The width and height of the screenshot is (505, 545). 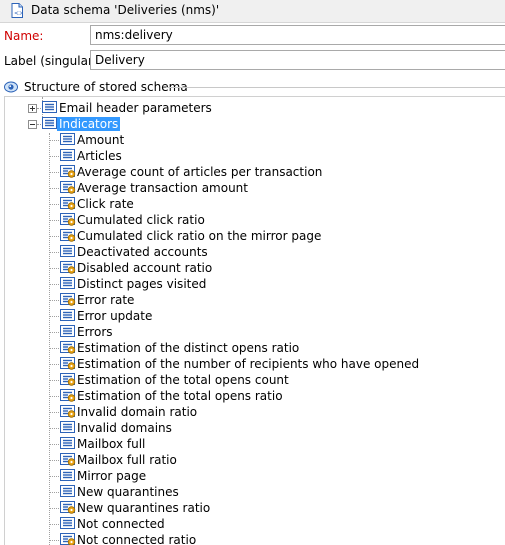 What do you see at coordinates (101, 140) in the screenshot?
I see `tree-item-label: Amount` at bounding box center [101, 140].